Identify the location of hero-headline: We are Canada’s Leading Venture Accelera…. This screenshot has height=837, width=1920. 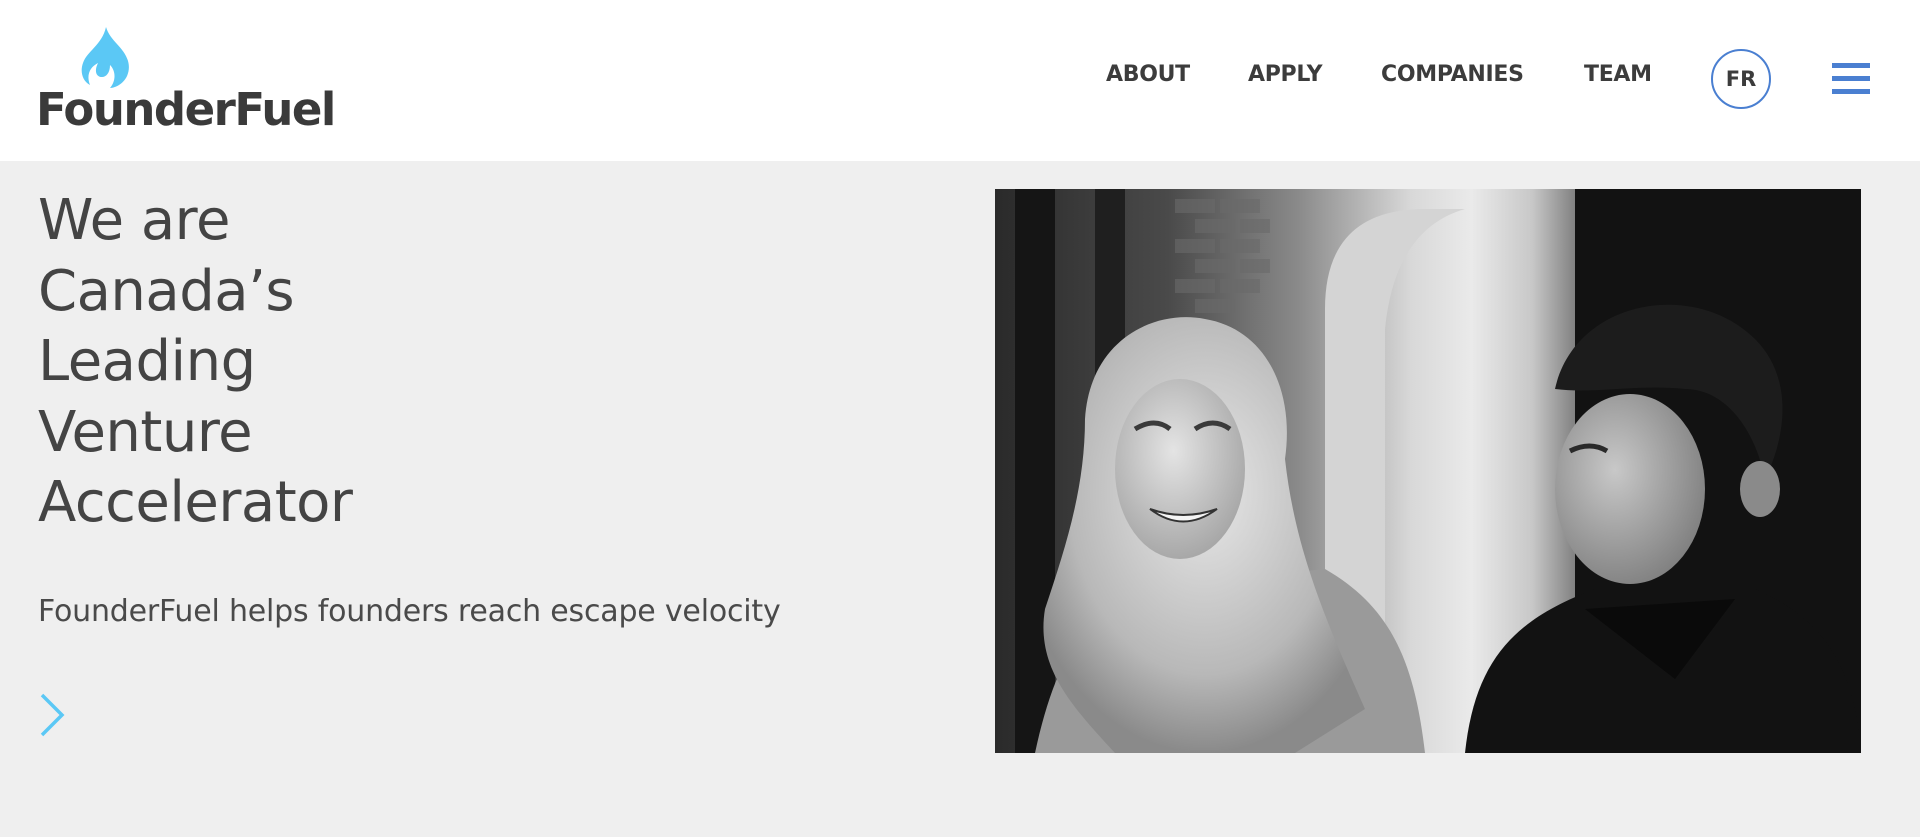
(195, 362).